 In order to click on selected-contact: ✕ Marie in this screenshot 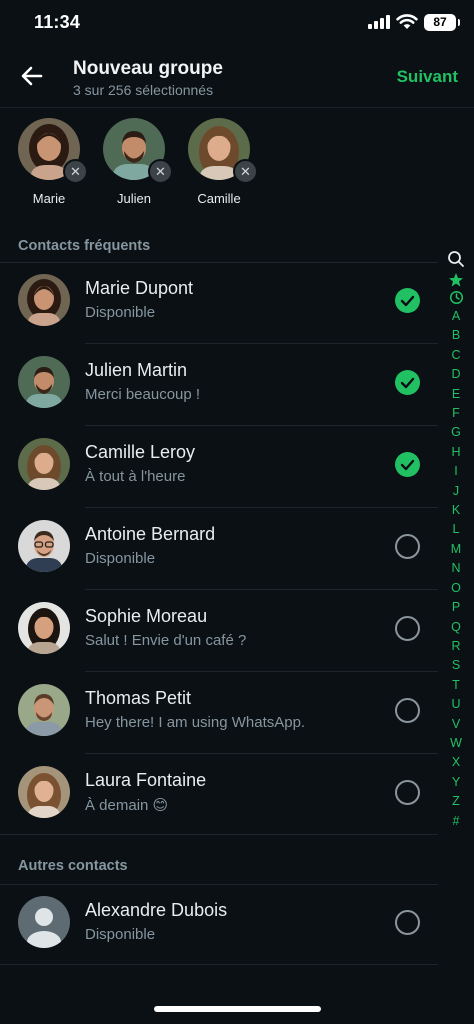, I will do `click(49, 162)`.